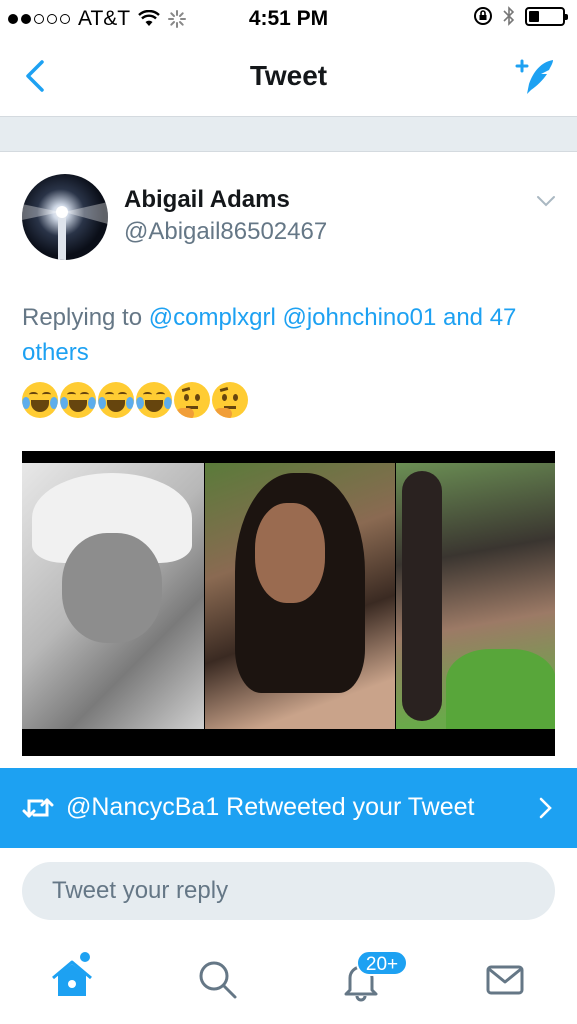 The height and width of the screenshot is (1024, 577). What do you see at coordinates (207, 200) in the screenshot?
I see `author-name: Abigail Adams` at bounding box center [207, 200].